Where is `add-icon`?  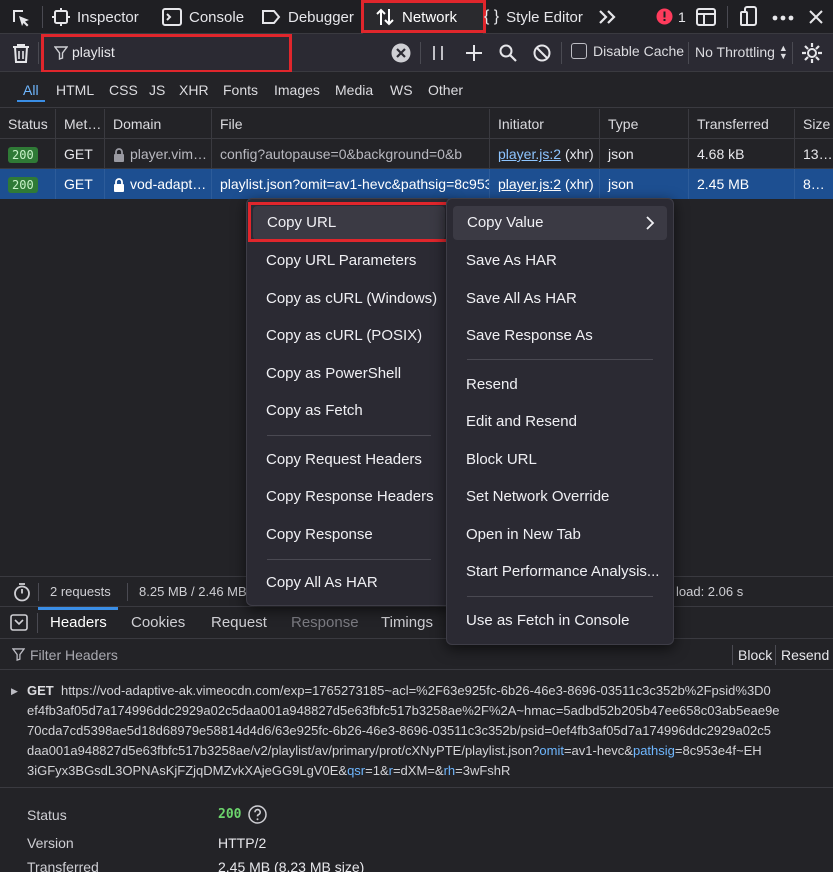
add-icon is located at coordinates (474, 53).